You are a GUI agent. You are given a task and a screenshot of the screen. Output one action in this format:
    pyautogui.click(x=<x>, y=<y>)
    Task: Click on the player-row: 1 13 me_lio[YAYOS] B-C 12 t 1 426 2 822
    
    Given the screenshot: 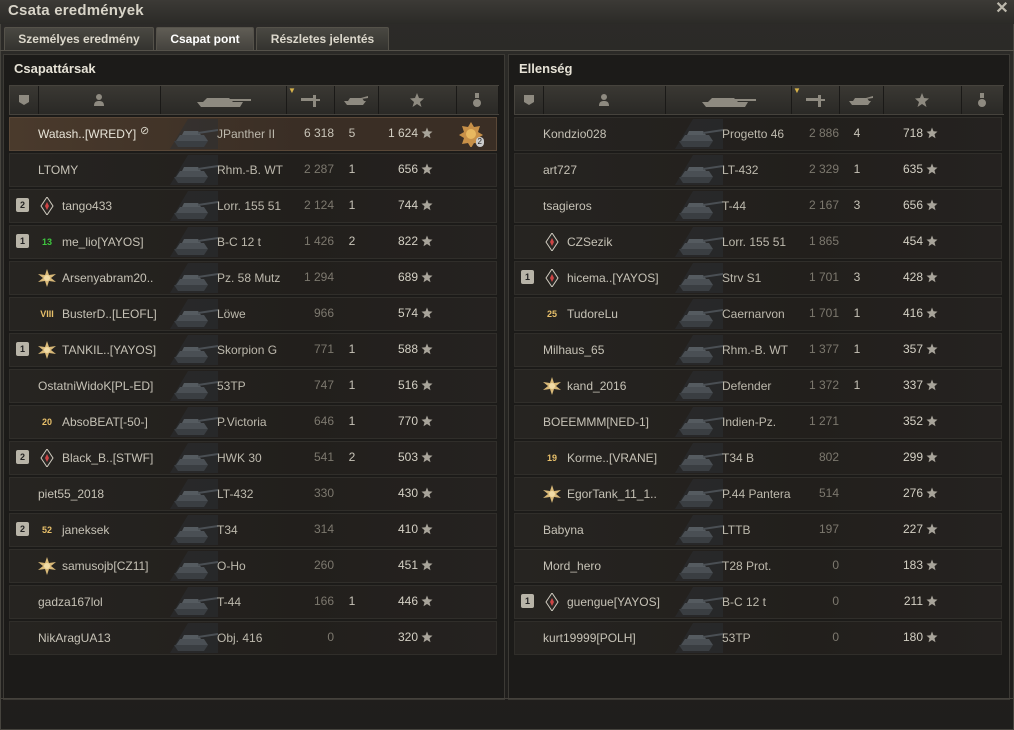 What is the action you would take?
    pyautogui.click(x=253, y=242)
    